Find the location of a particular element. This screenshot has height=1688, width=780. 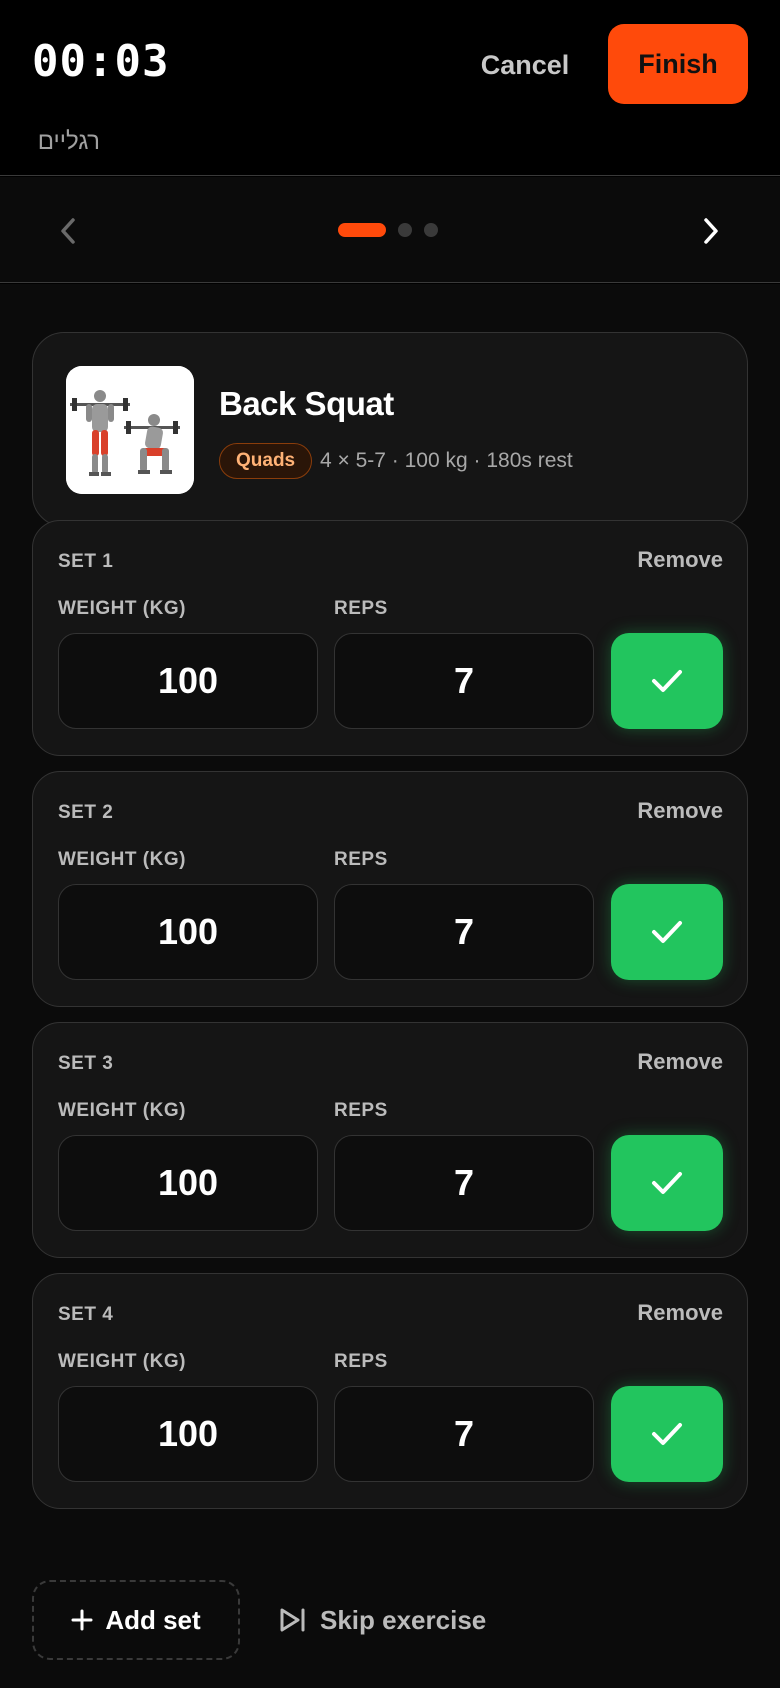

set-card: SET 4 Remove WEIGHT (KG) REPS is located at coordinates (390, 1391).